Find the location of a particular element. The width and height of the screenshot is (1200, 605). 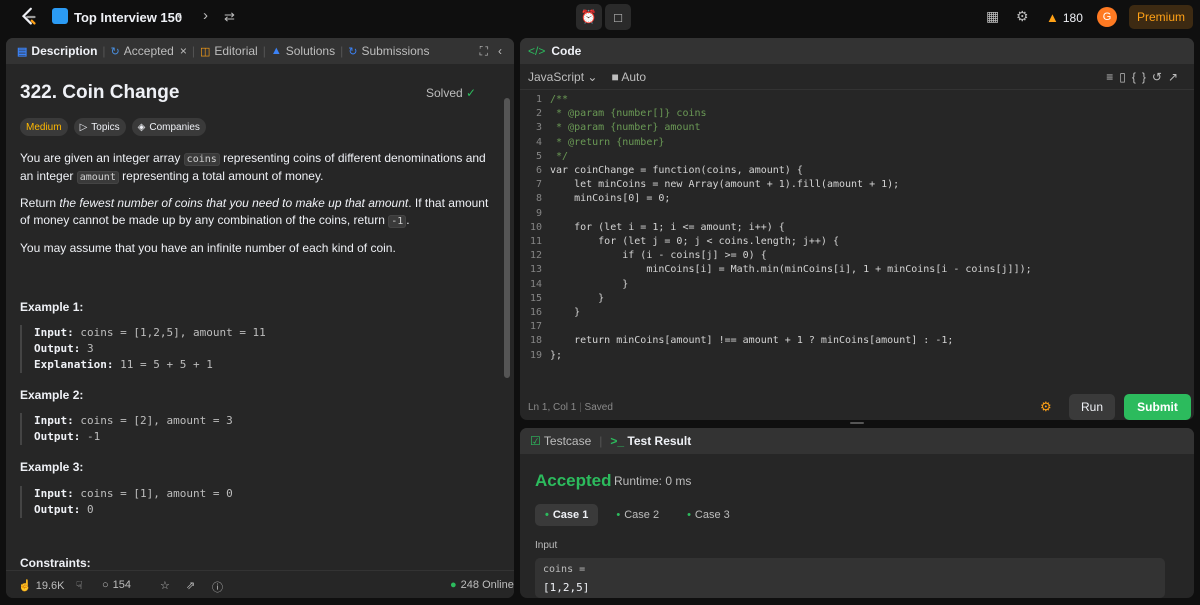

problem-tags: Medium ▷ Topics ◈ Companies is located at coordinates (113, 127).